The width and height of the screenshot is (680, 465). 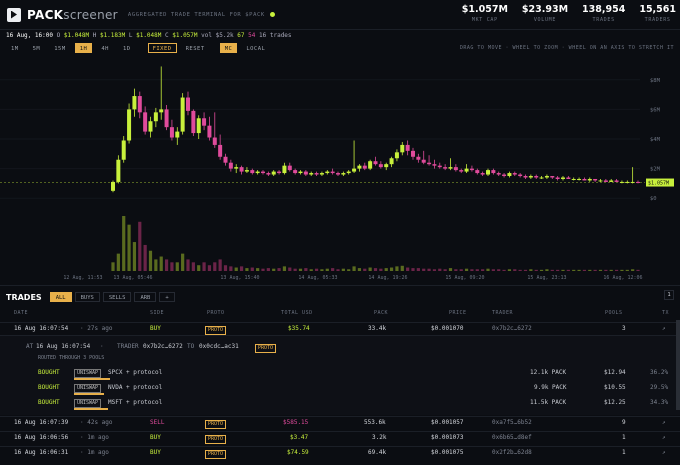 What do you see at coordinates (387, 278) in the screenshot?
I see `x-tick-label: 14 Aug, 19:26` at bounding box center [387, 278].